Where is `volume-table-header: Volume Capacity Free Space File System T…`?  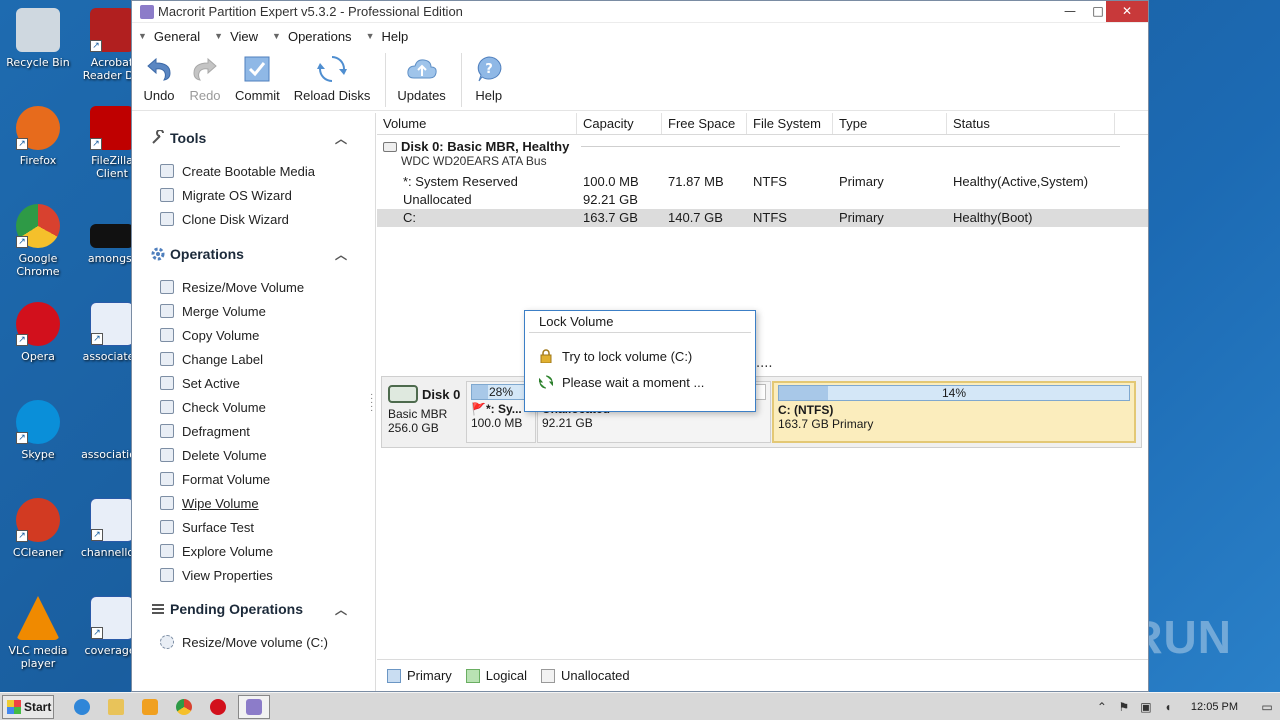 volume-table-header: Volume Capacity Free Space File System T… is located at coordinates (762, 124).